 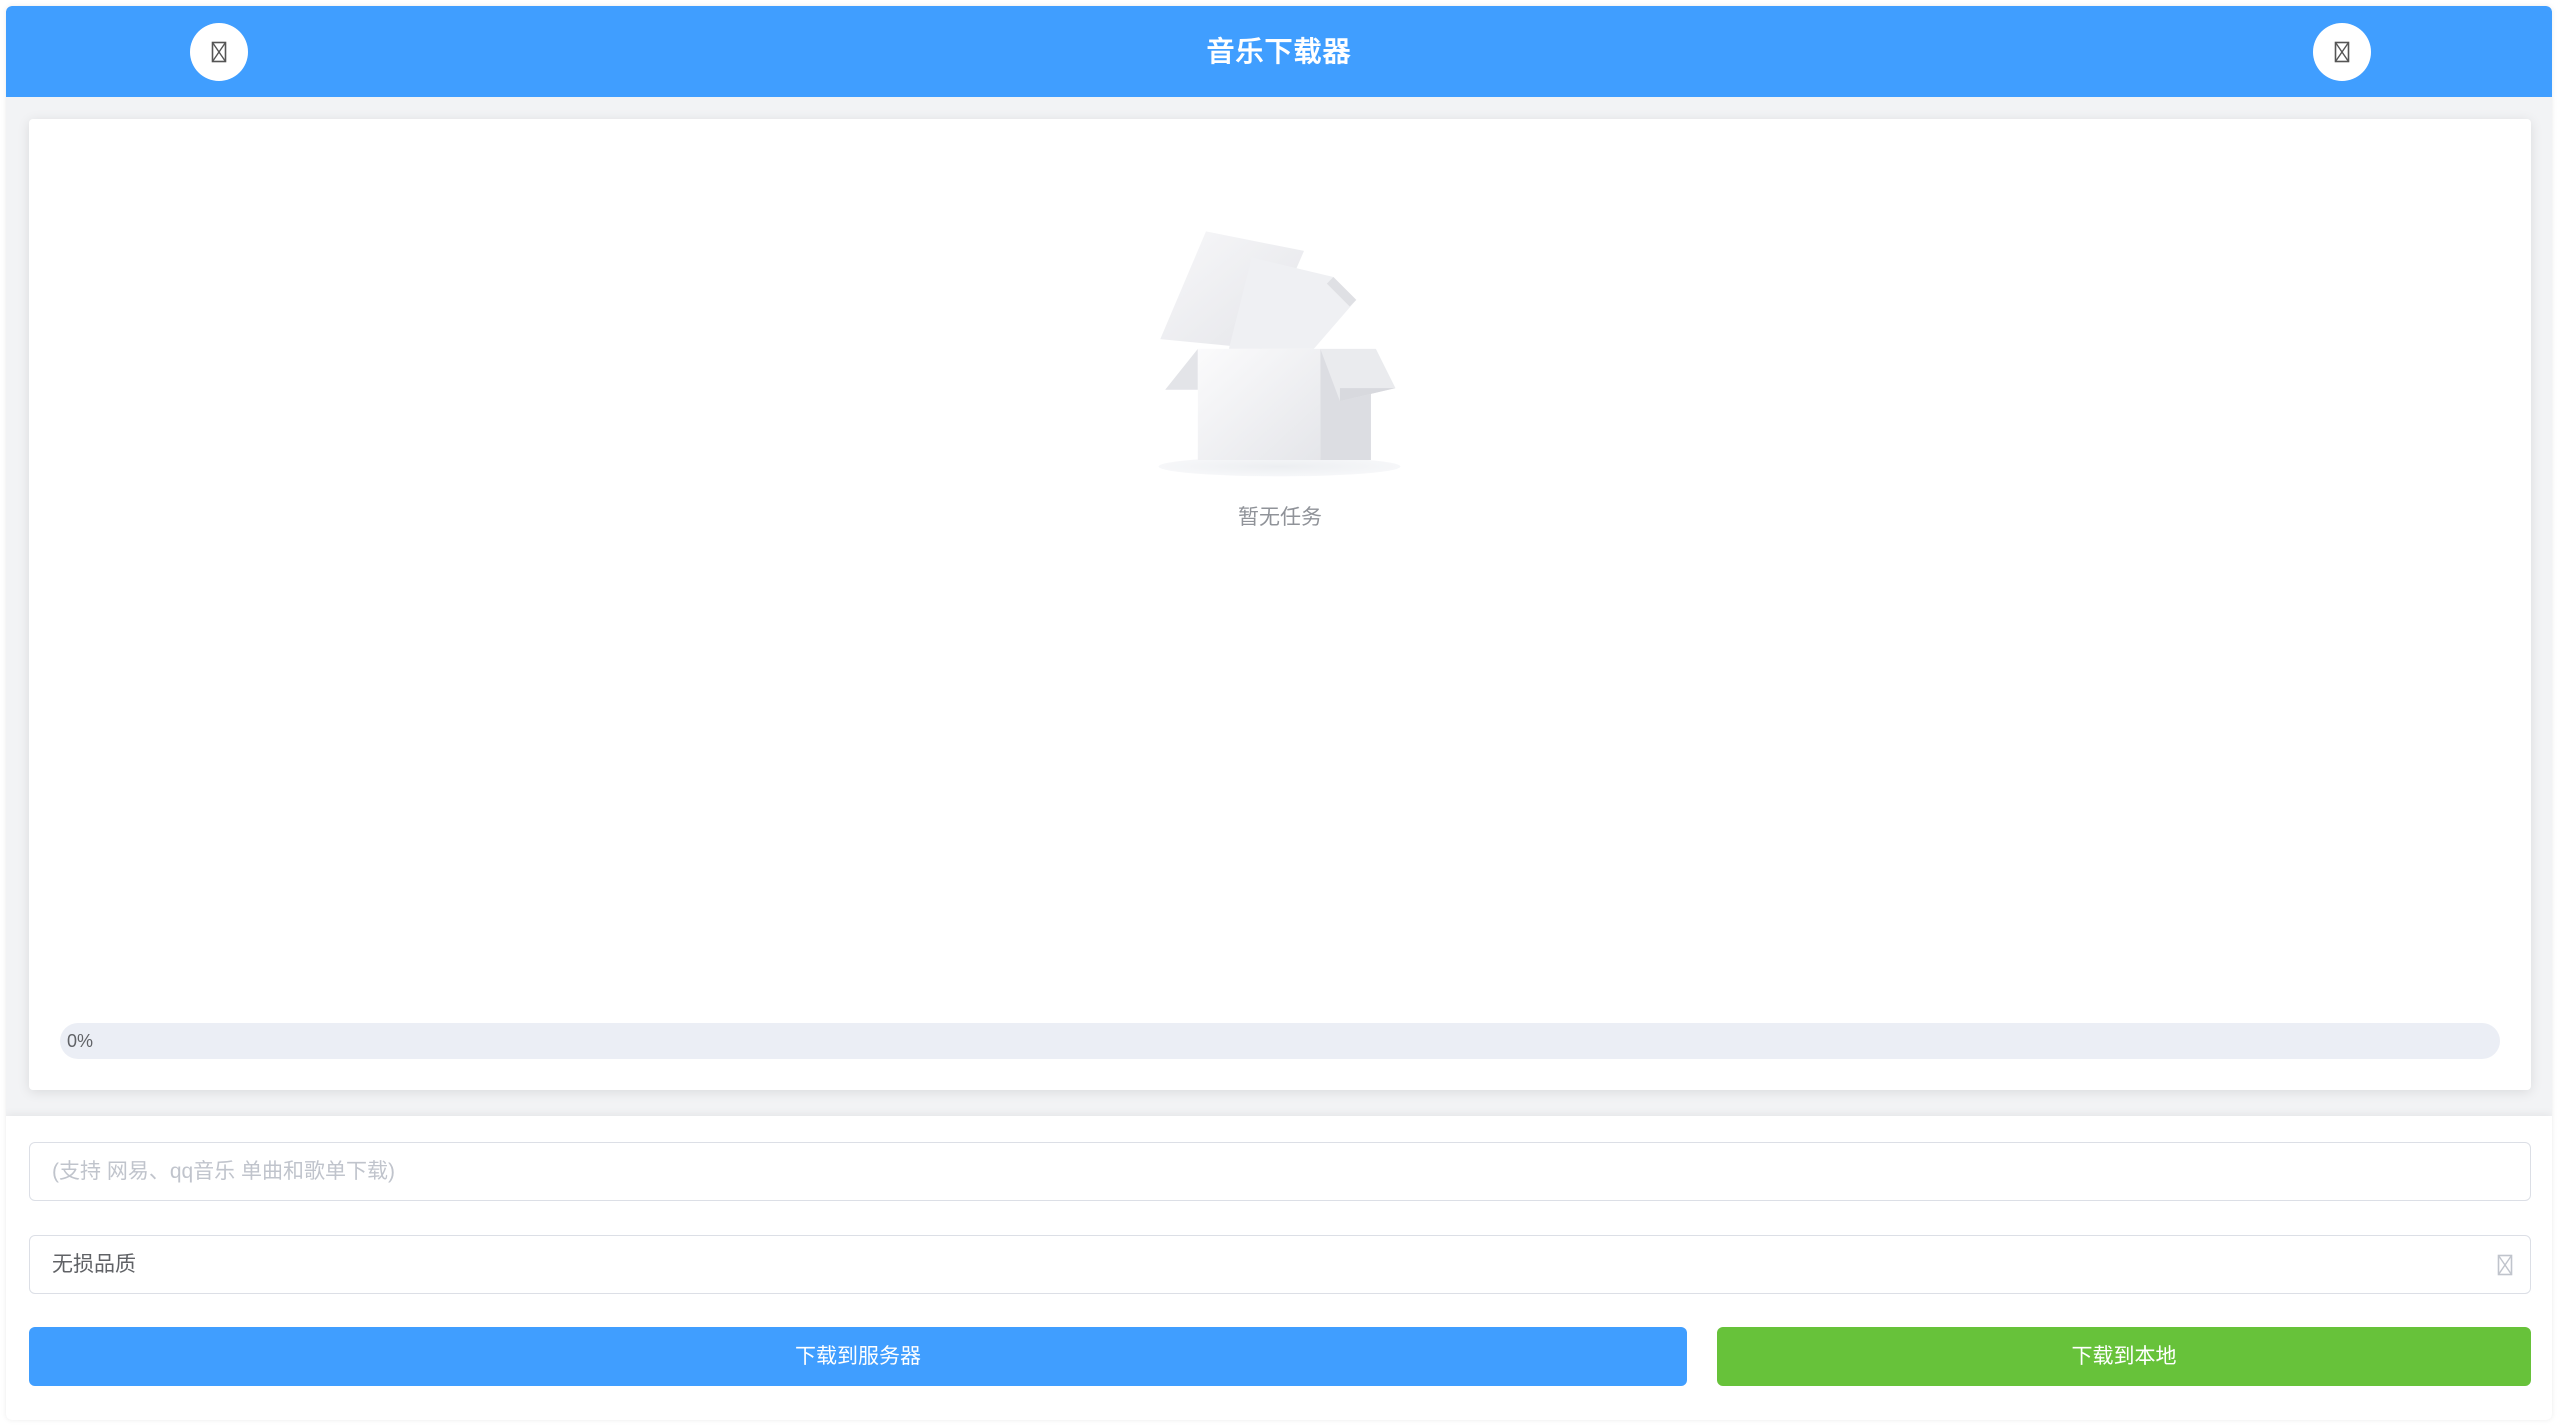 What do you see at coordinates (1280, 517) in the screenshot?
I see `empty-state-text: 暂无任务` at bounding box center [1280, 517].